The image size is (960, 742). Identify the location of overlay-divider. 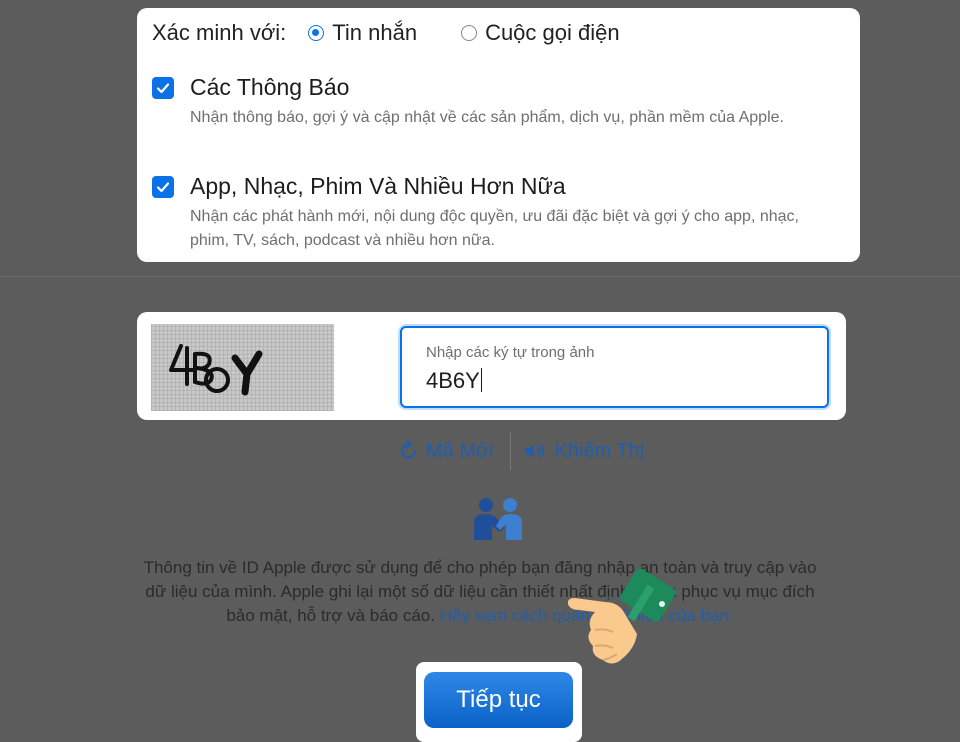
(480, 276).